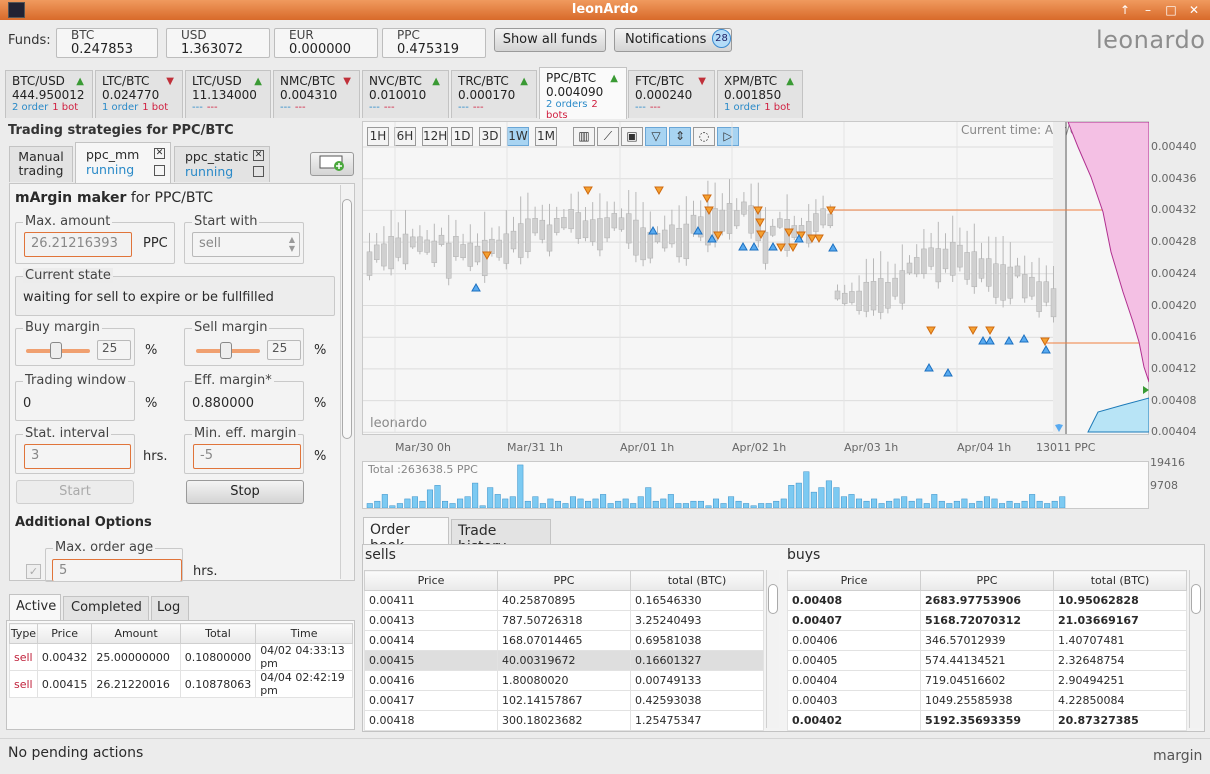 The image size is (1210, 774). Describe the element at coordinates (550, 40) in the screenshot. I see `show-all-funds-button: Show all funds` at that location.